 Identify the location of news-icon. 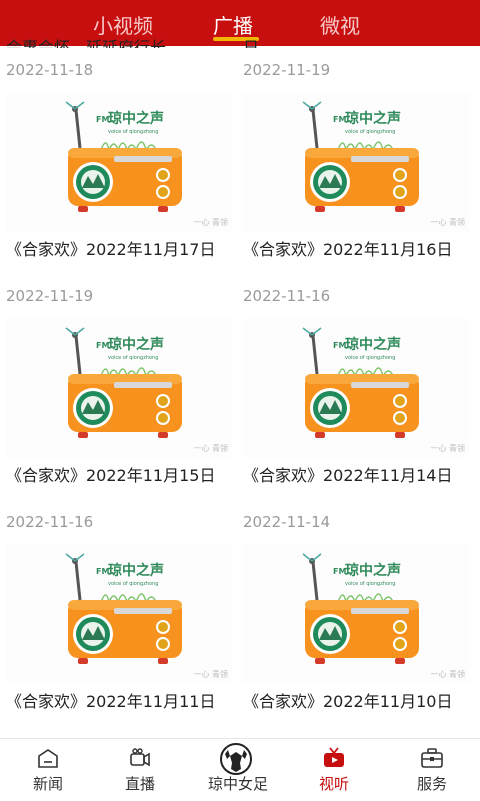
(48, 758).